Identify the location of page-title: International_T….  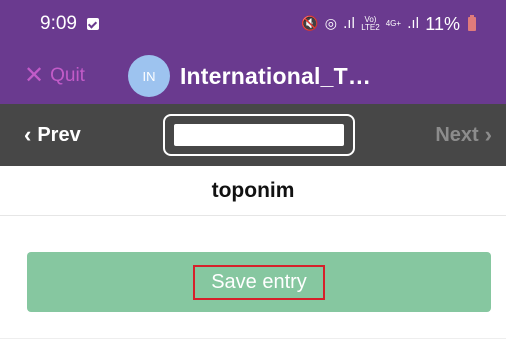
(275, 75).